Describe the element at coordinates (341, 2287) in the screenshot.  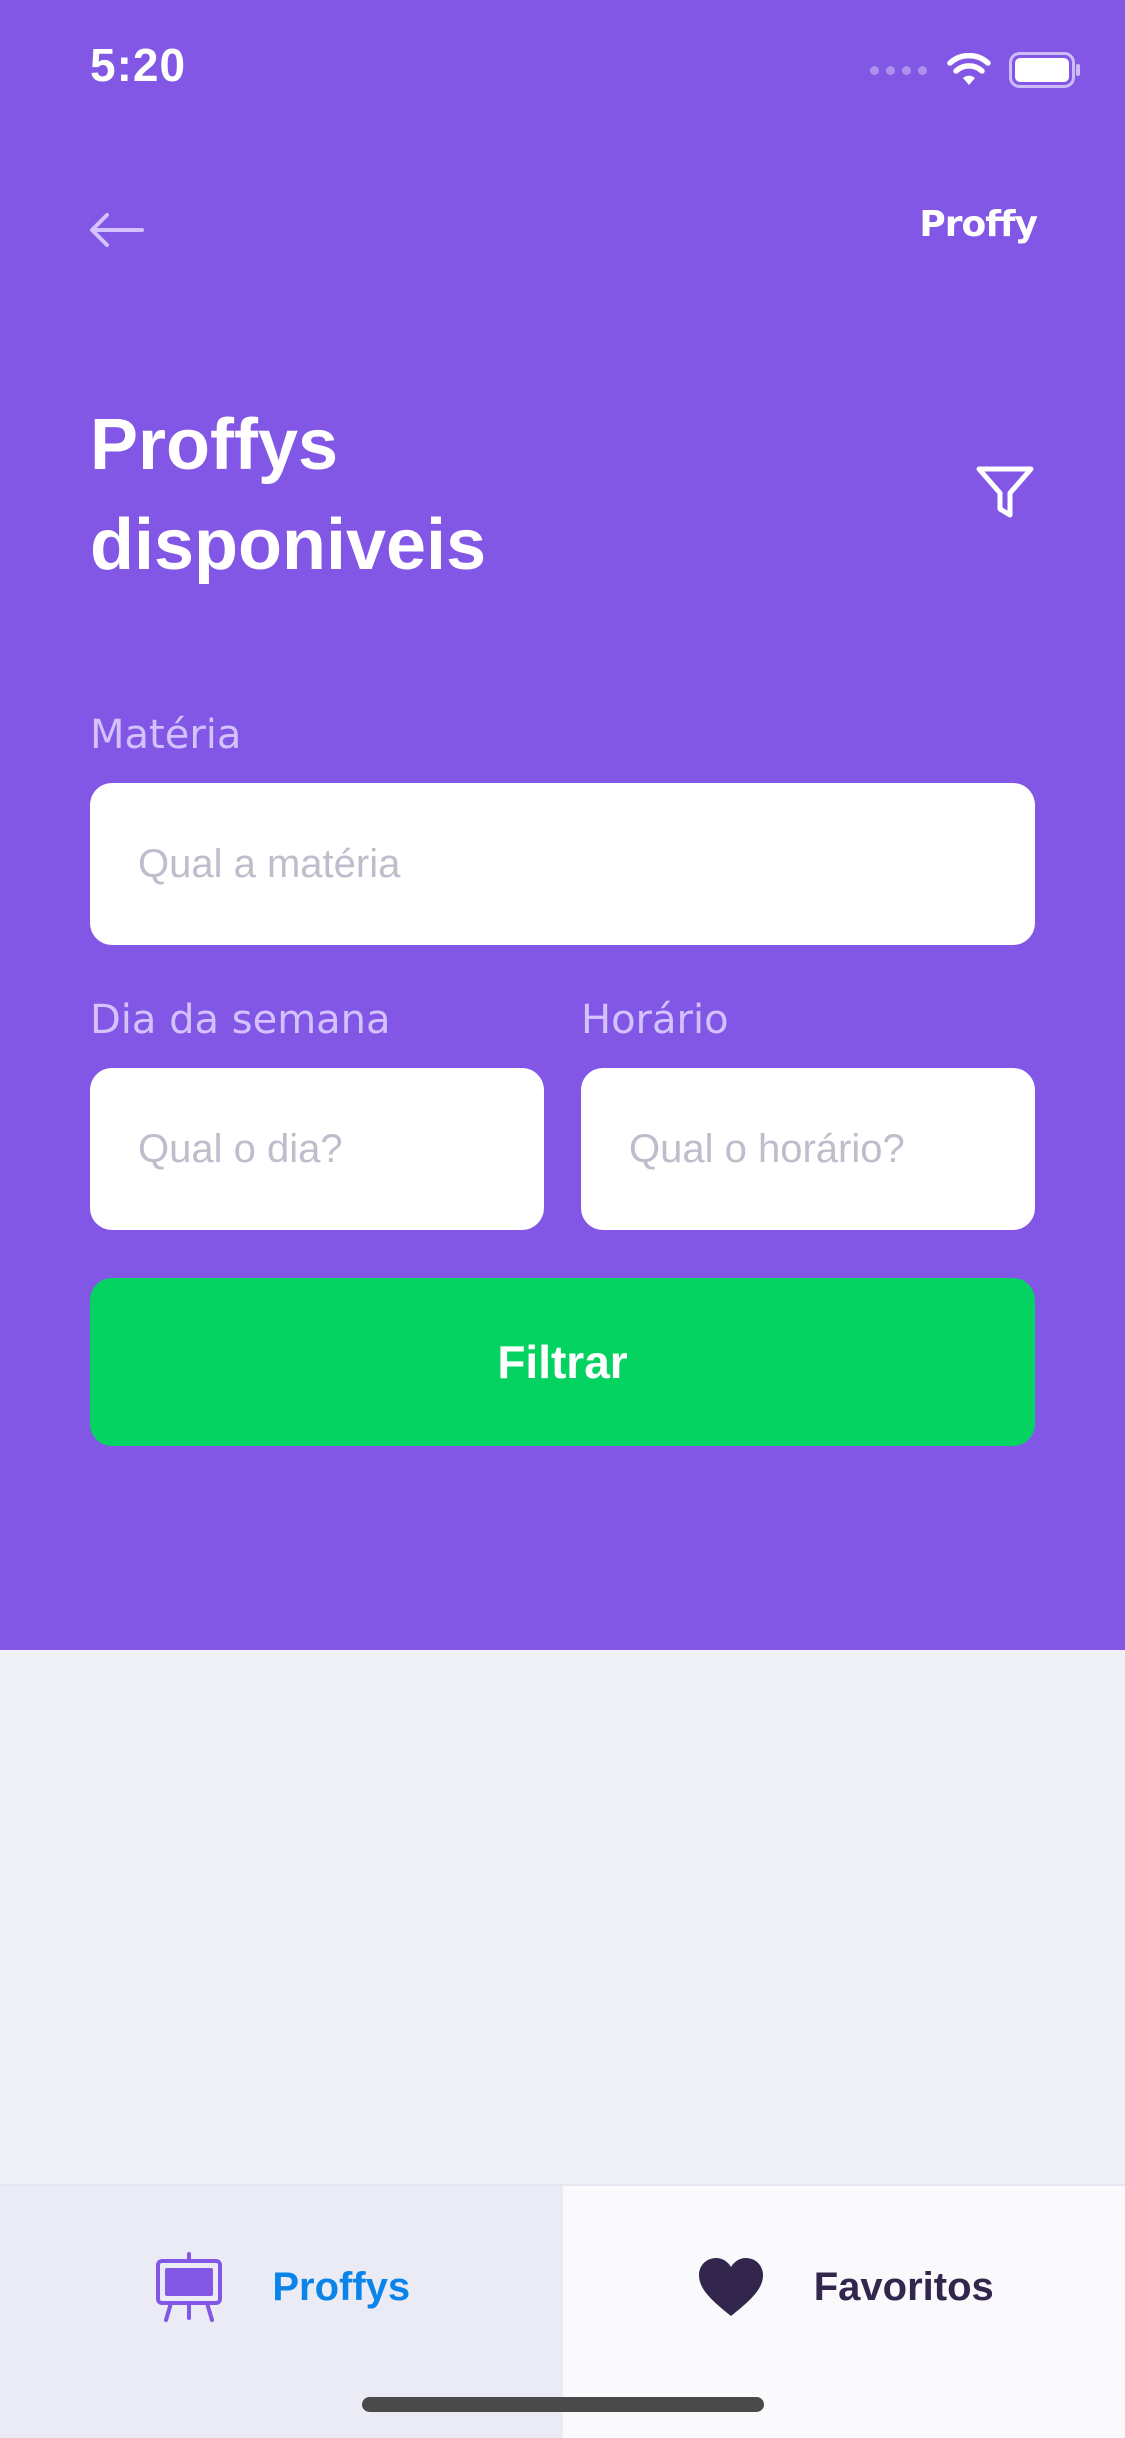
I see `tab-proffys-label: Proffys` at that location.